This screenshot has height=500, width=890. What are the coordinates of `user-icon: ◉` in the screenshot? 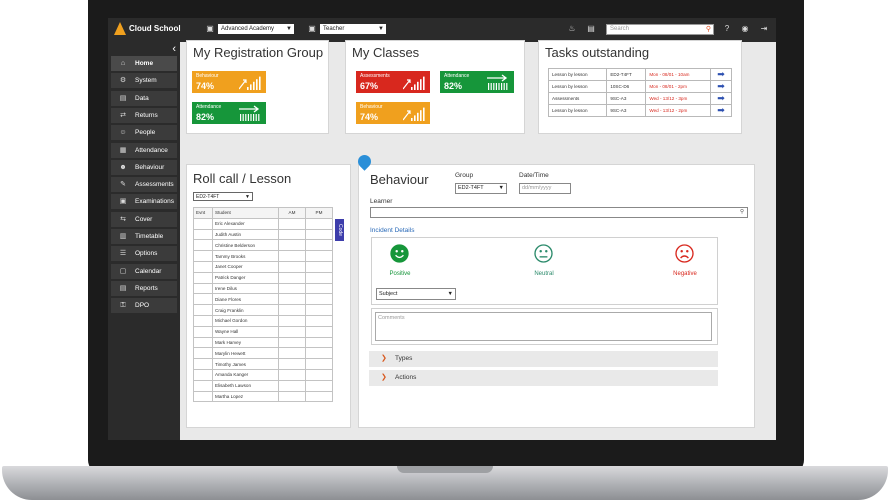 It's located at (745, 29).